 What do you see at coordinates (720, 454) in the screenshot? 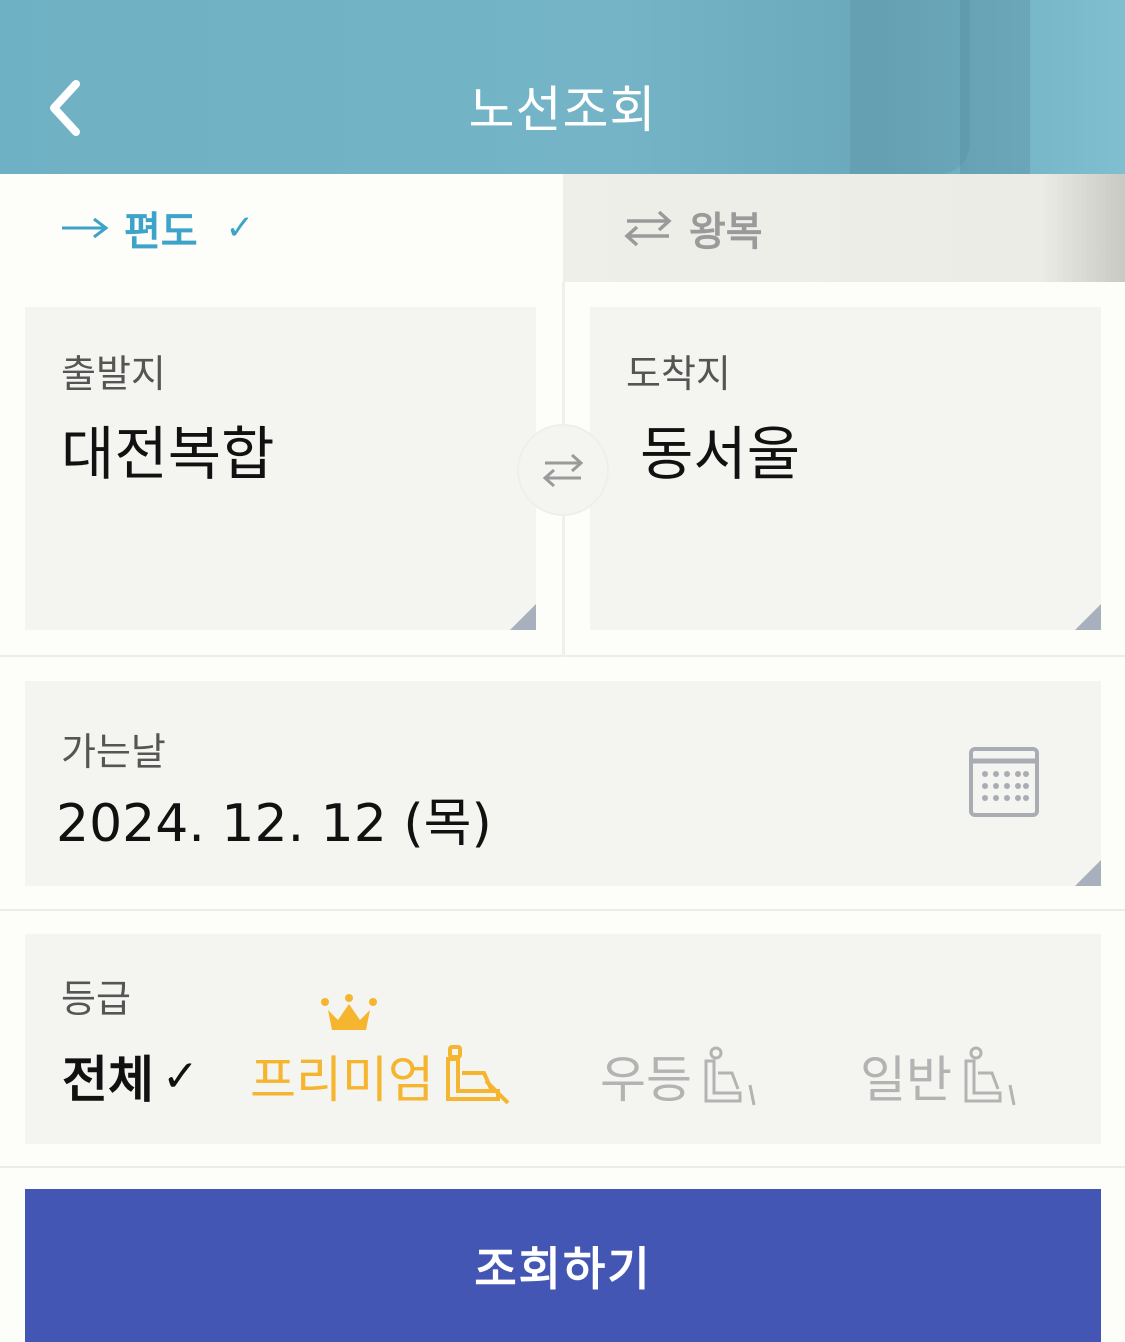
I see `arrival-value: 동서울` at bounding box center [720, 454].